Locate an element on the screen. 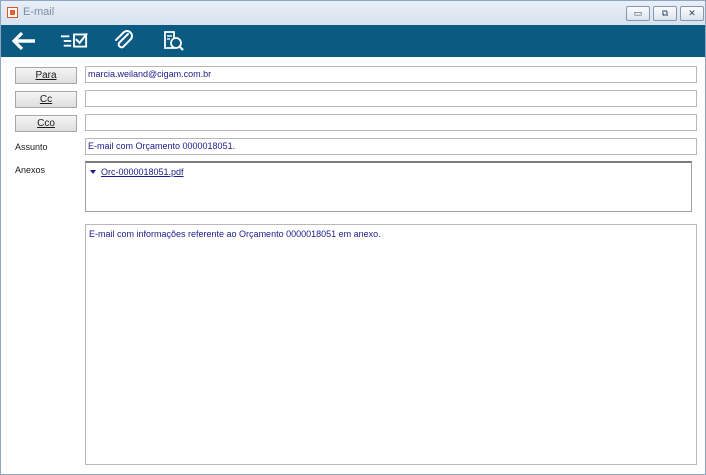 The image size is (706, 475). attach-button is located at coordinates (124, 41).